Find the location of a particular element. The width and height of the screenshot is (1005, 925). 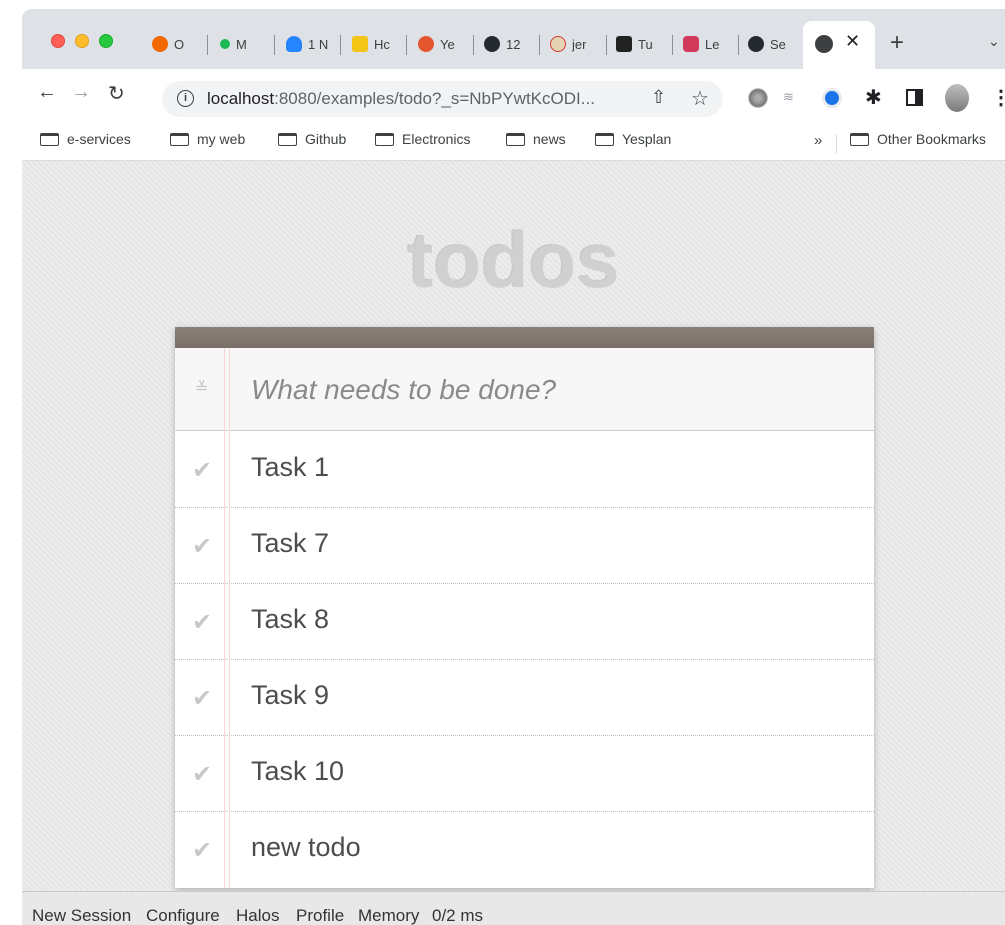

yellow-app-icon is located at coordinates (360, 44).